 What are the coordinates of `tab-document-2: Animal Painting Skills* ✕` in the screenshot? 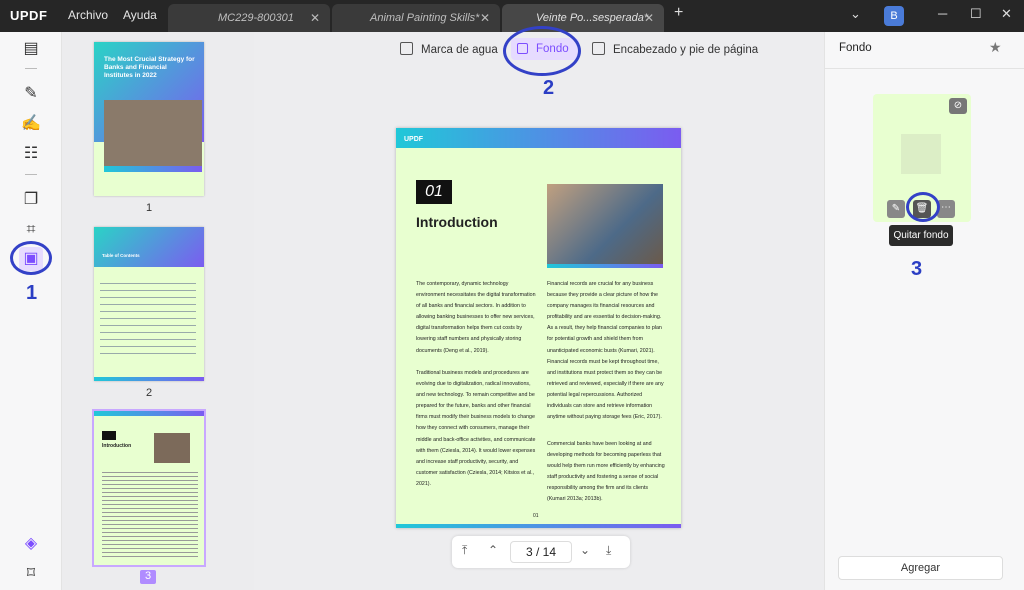 It's located at (416, 18).